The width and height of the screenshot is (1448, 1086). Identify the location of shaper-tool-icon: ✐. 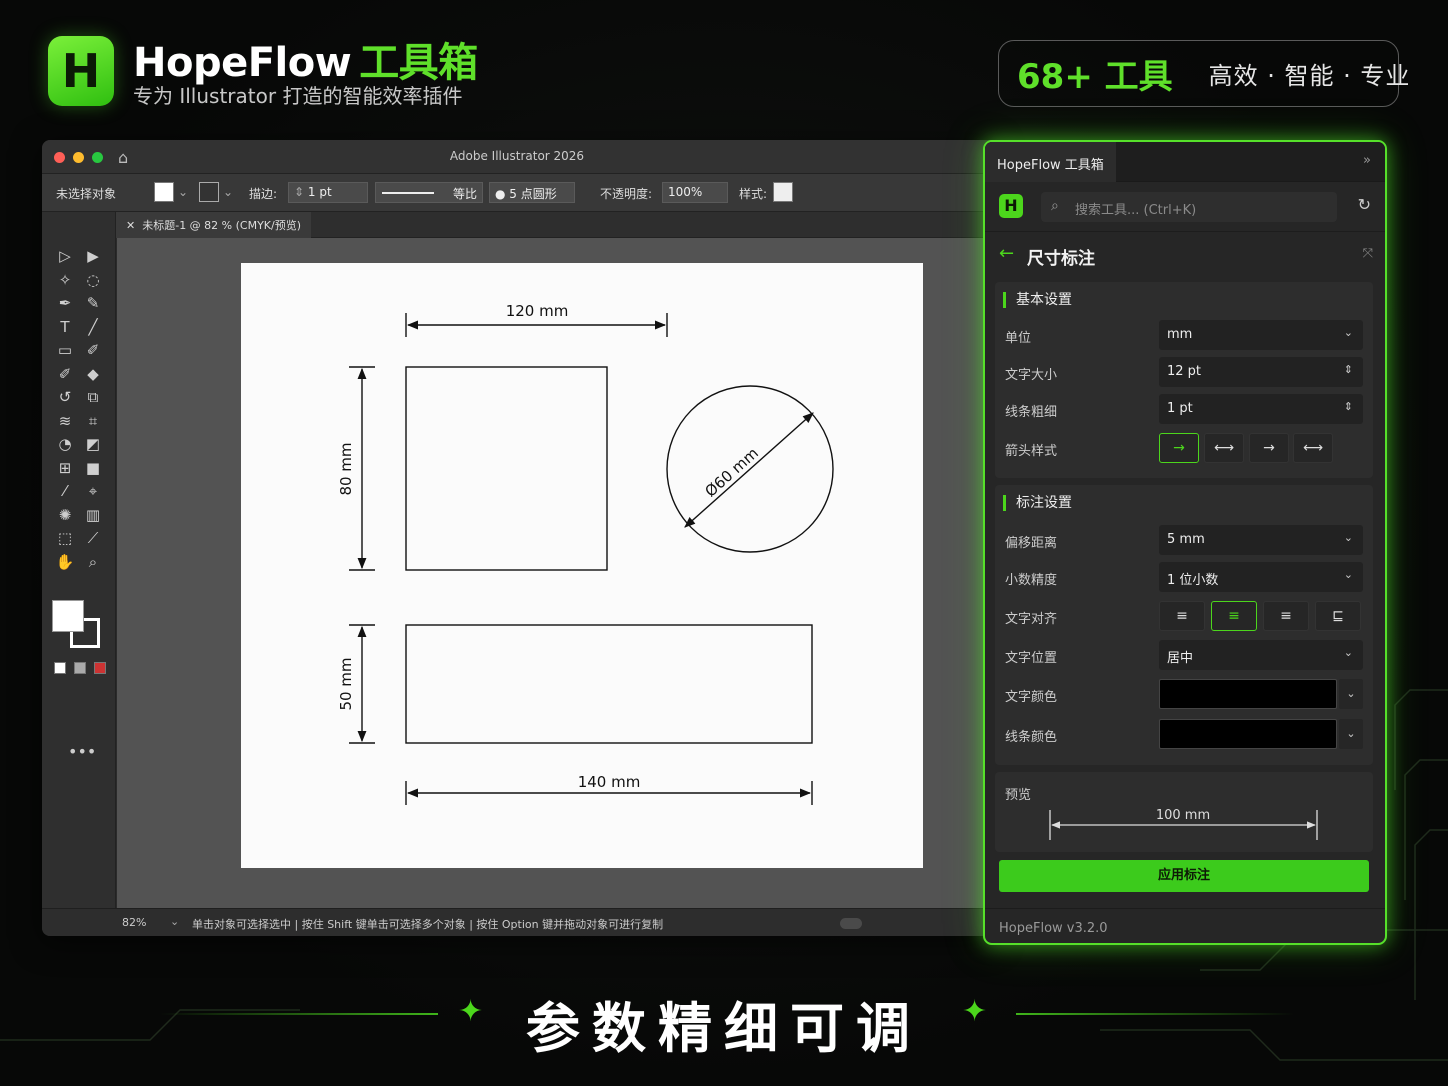
(65, 374).